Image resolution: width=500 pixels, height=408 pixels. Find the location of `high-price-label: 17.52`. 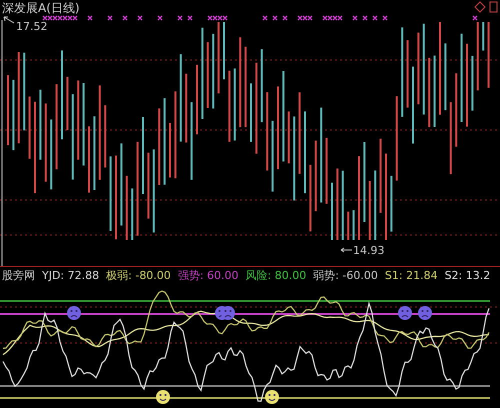

high-price-label: 17.52 is located at coordinates (32, 26).